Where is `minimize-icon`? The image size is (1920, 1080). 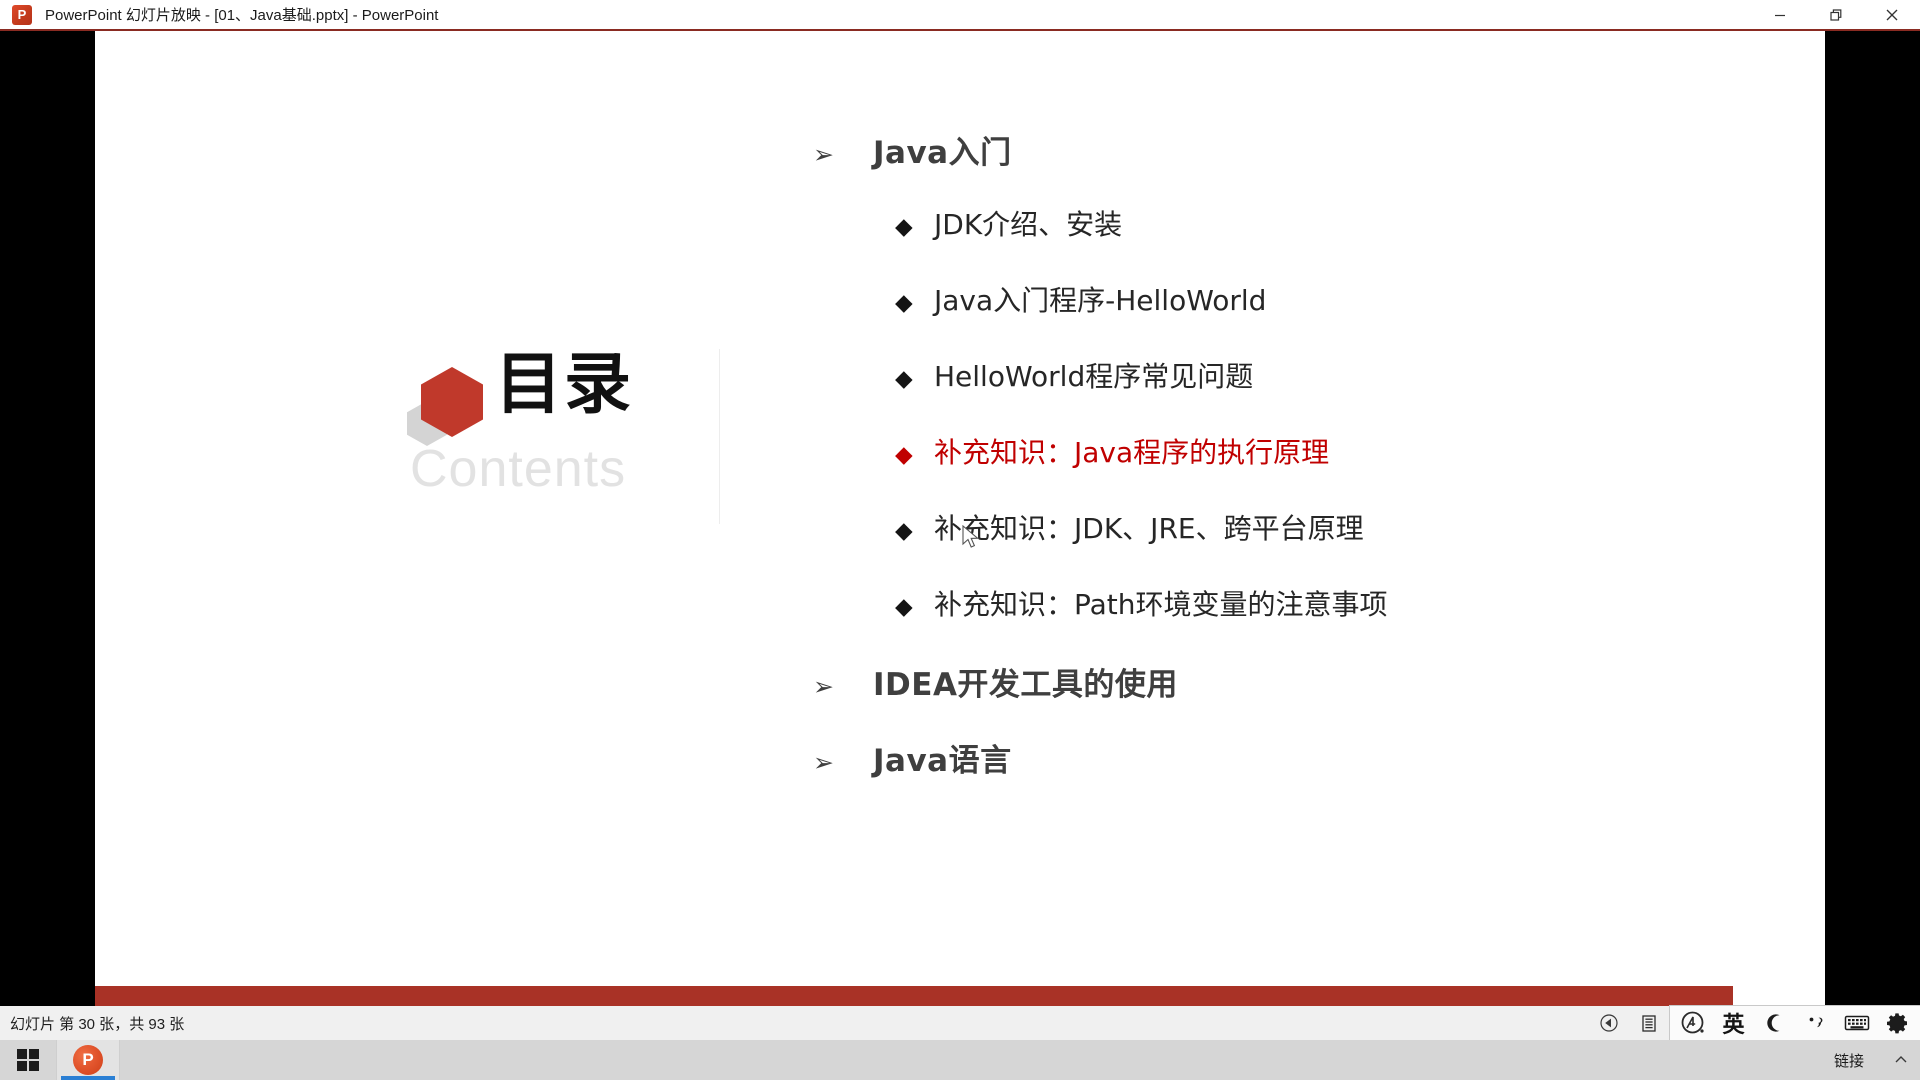
minimize-icon is located at coordinates (1780, 15).